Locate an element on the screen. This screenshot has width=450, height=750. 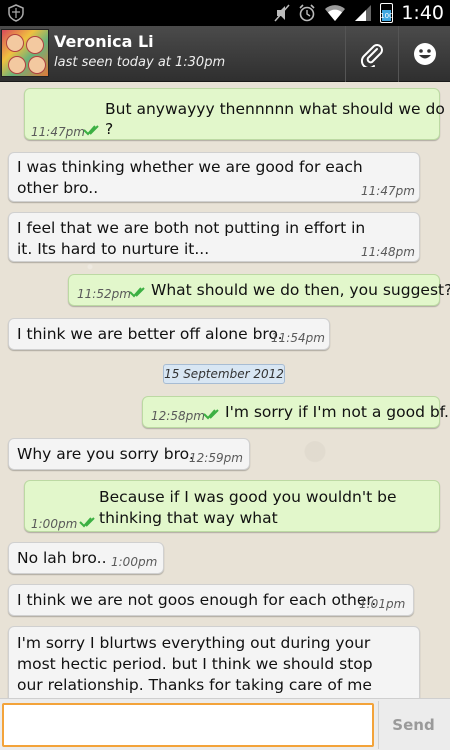
message-text: thinking that way what is located at coordinates (188, 518).